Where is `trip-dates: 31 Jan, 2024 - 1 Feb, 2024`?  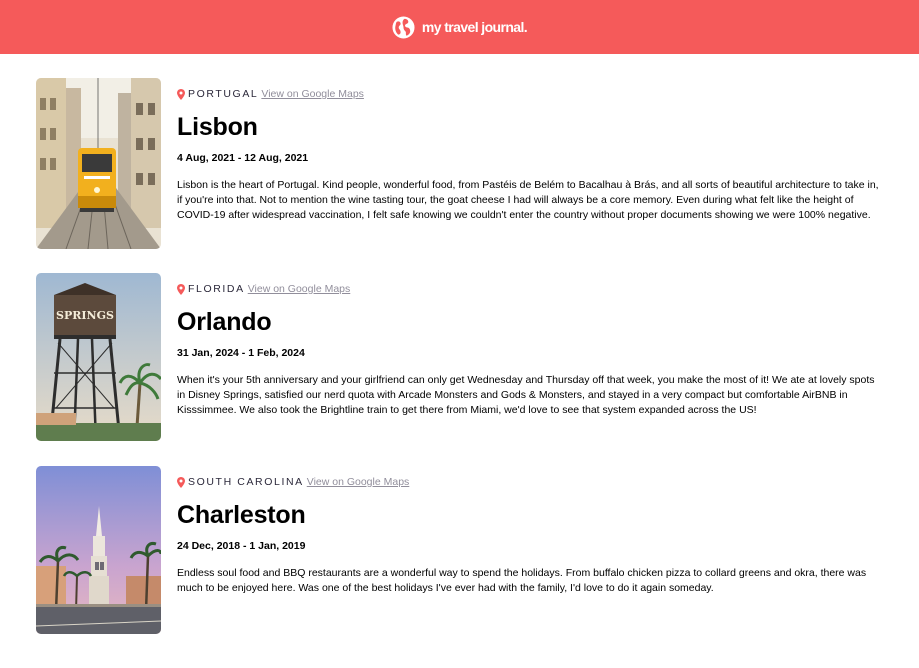 trip-dates: 31 Jan, 2024 - 1 Feb, 2024 is located at coordinates (241, 353).